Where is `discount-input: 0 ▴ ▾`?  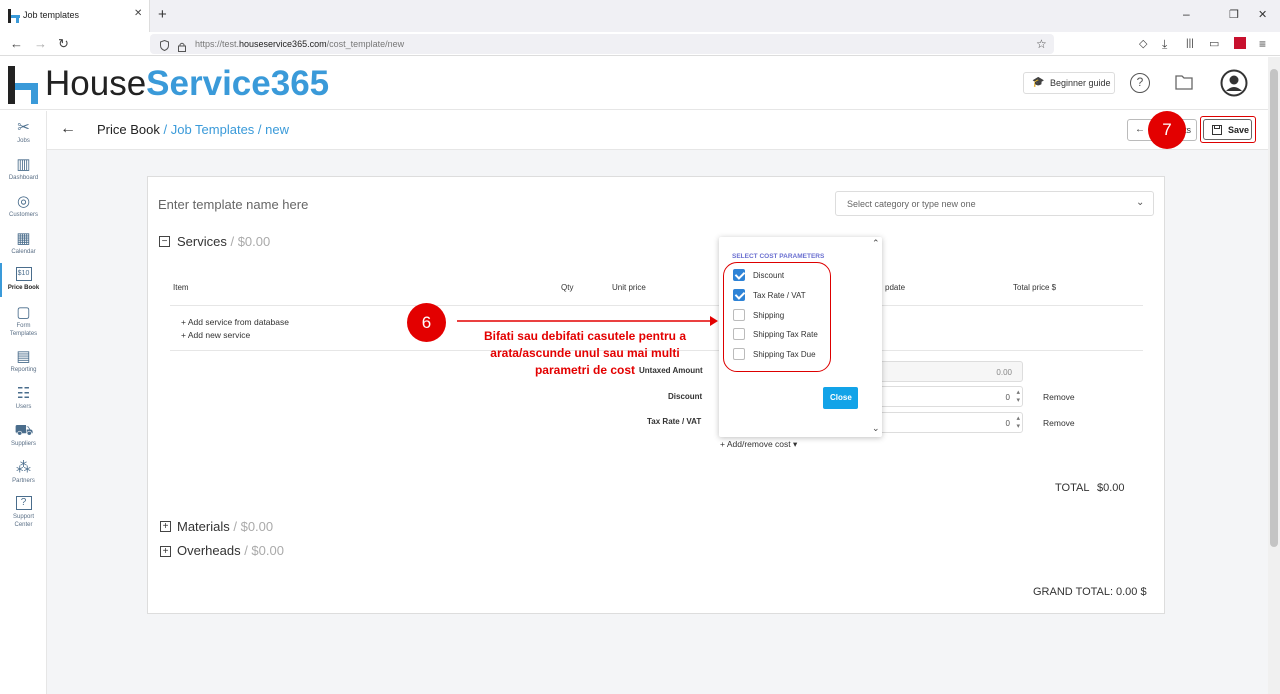 discount-input: 0 ▴ ▾ is located at coordinates (946, 396).